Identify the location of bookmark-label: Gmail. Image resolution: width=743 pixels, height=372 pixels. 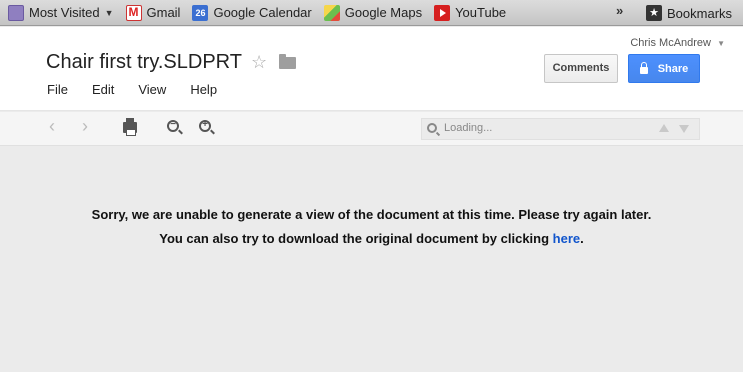
(163, 12).